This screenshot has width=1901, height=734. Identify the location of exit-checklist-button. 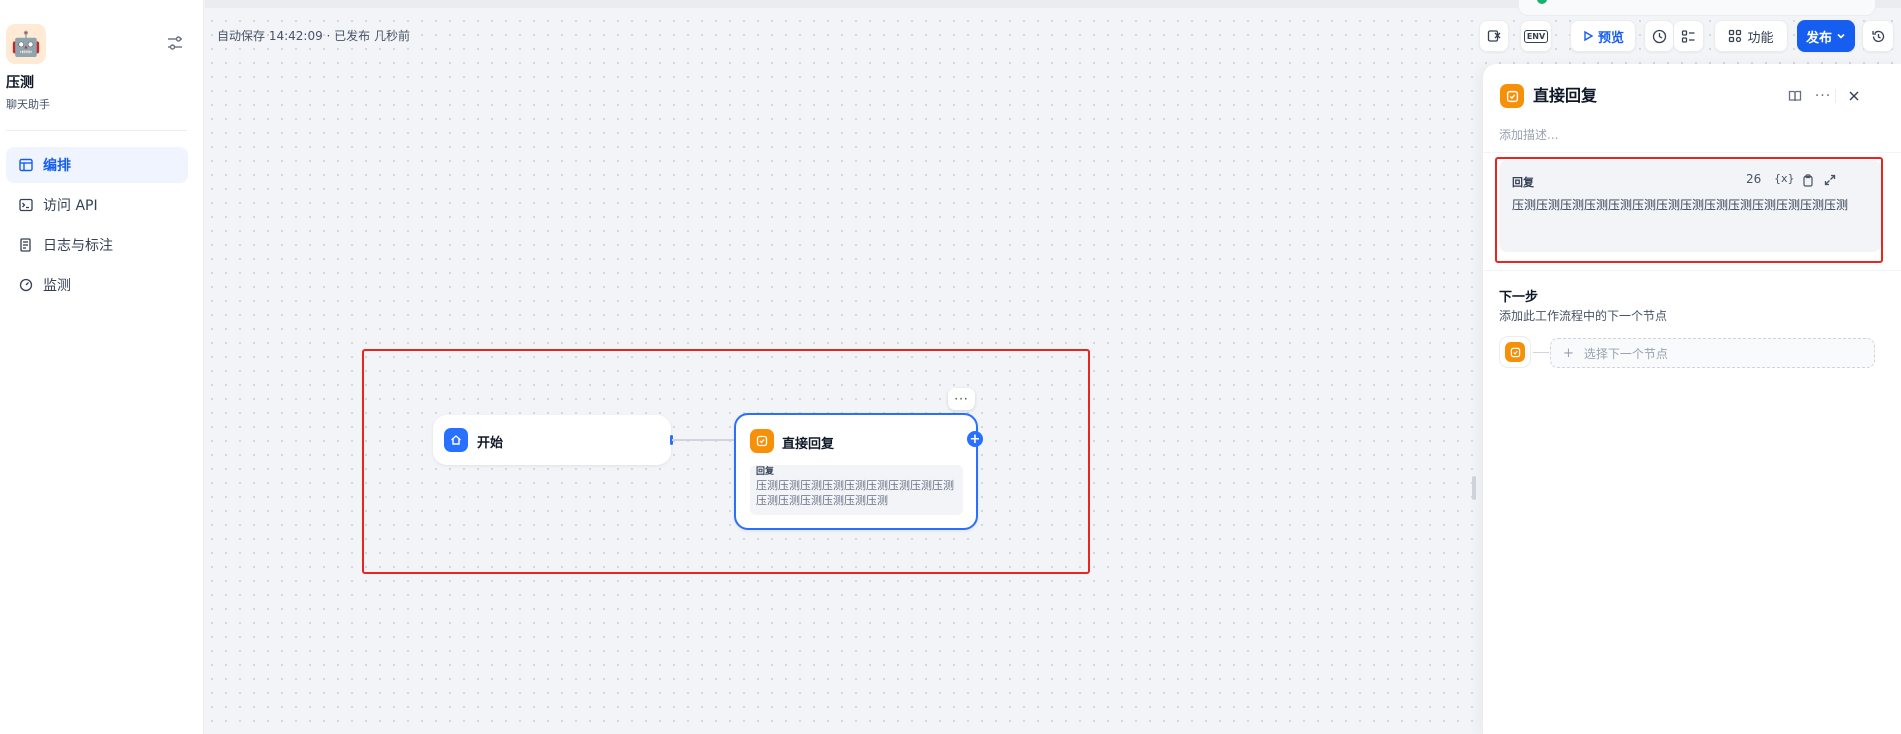
(1494, 36).